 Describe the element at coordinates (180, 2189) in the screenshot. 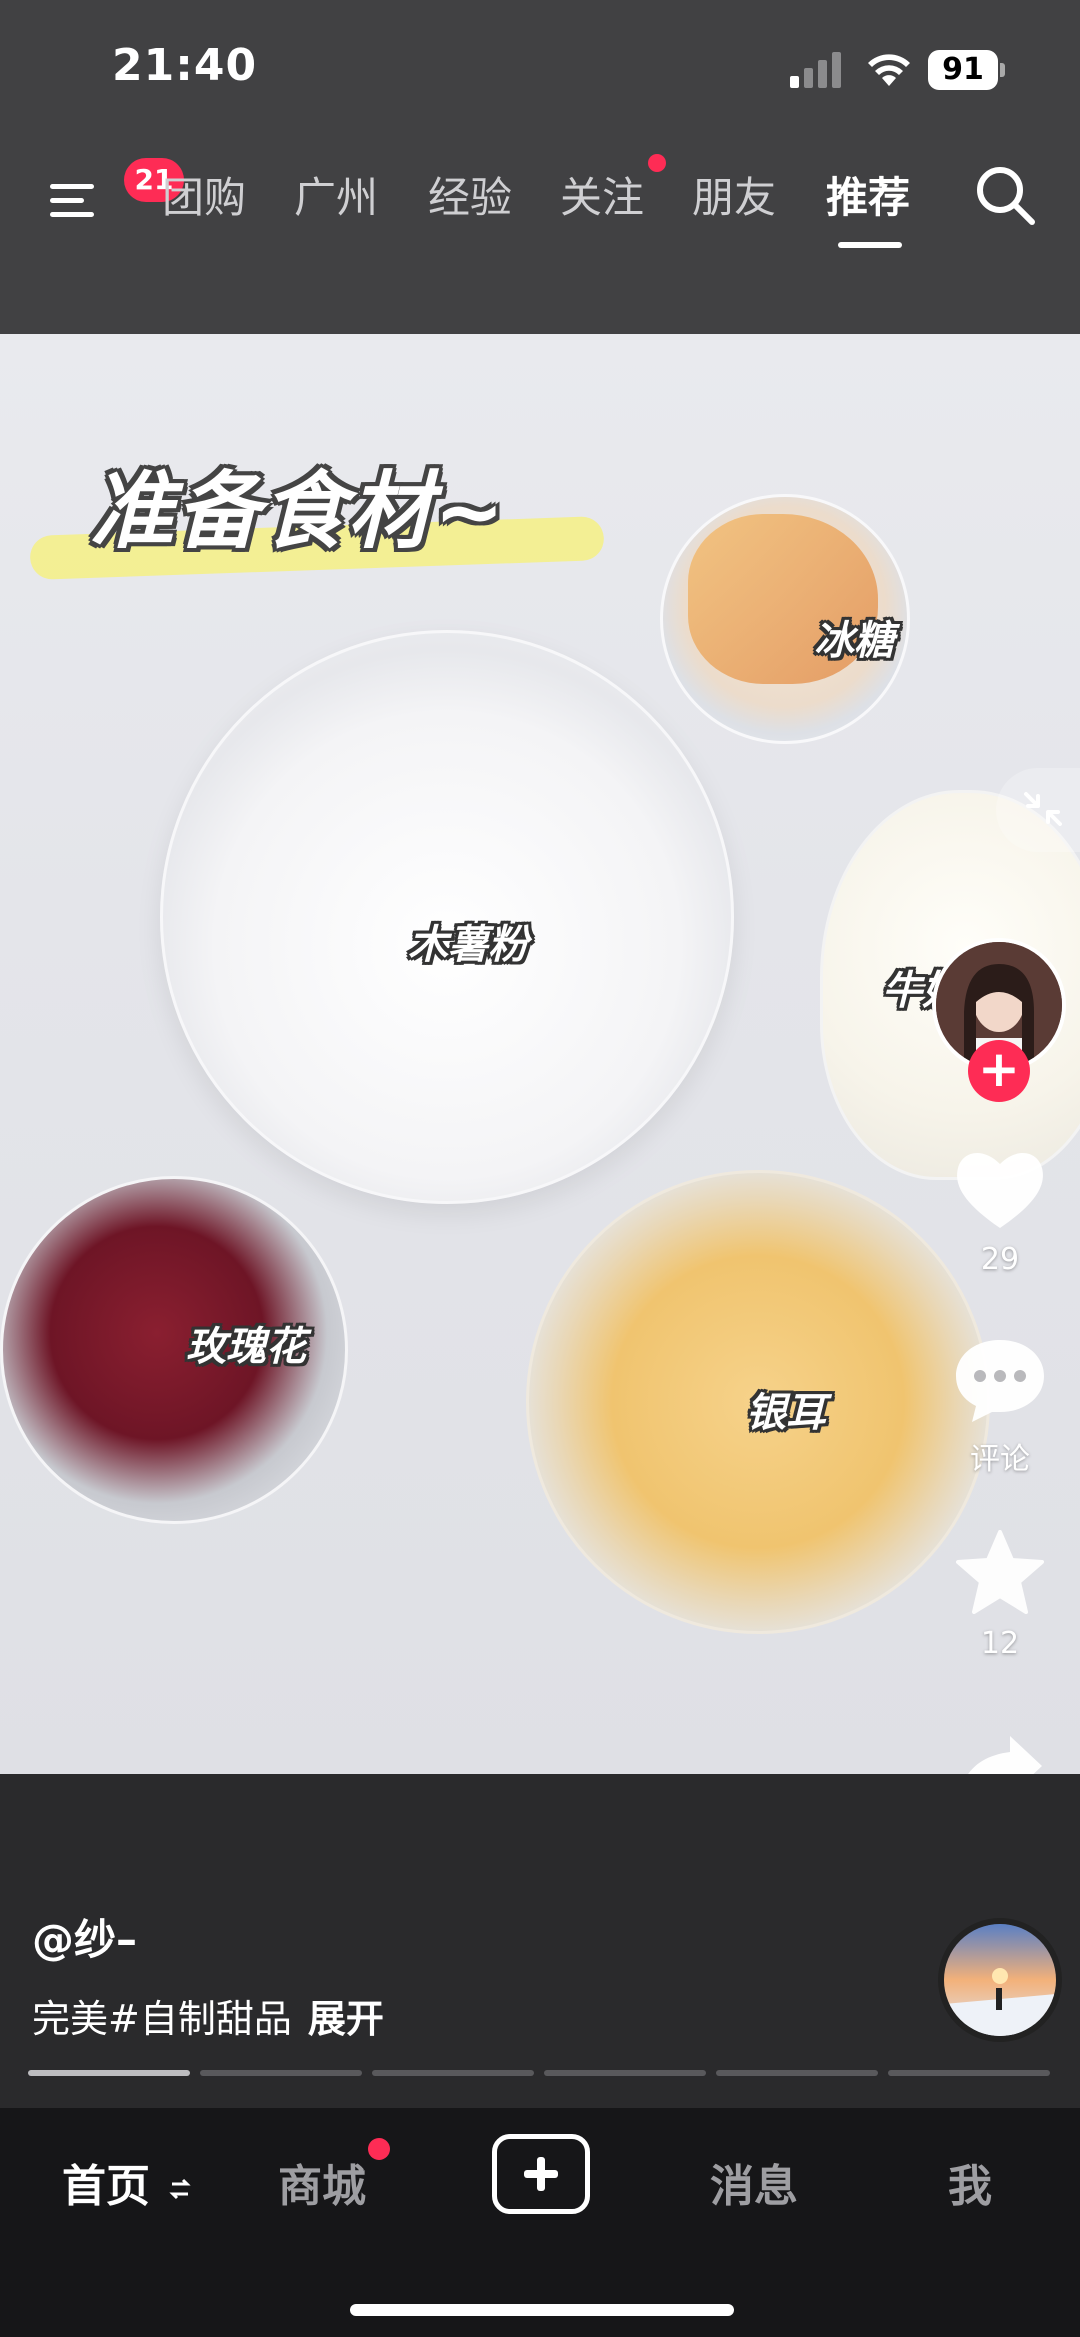

I see `refresh-arrows-icon` at that location.